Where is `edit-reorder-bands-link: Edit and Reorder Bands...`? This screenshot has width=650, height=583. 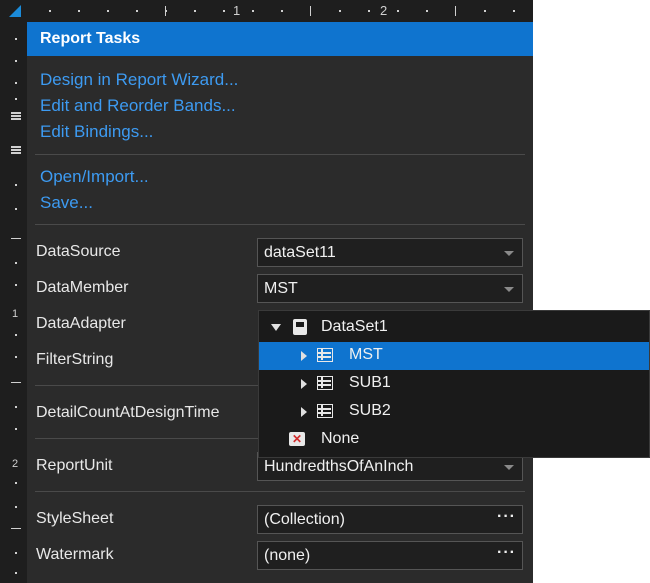 edit-reorder-bands-link: Edit and Reorder Bands... is located at coordinates (138, 106).